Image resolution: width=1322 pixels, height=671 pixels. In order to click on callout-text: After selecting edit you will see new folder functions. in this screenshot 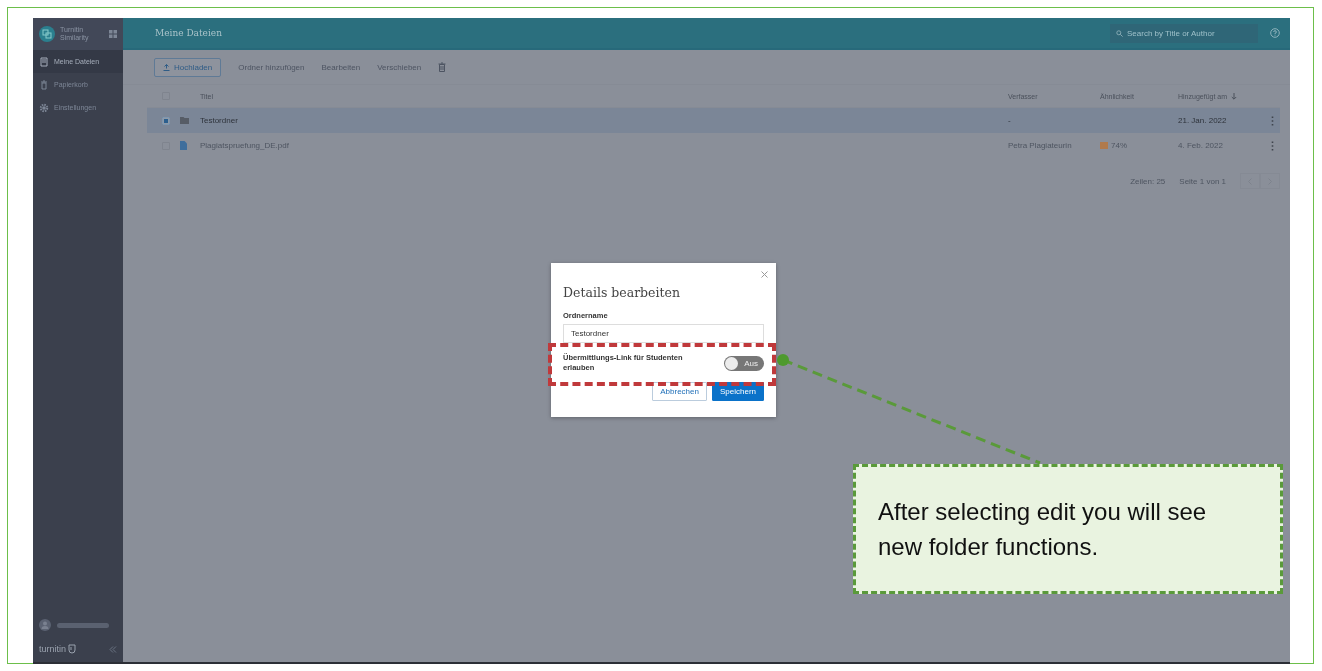, I will do `click(1043, 529)`.